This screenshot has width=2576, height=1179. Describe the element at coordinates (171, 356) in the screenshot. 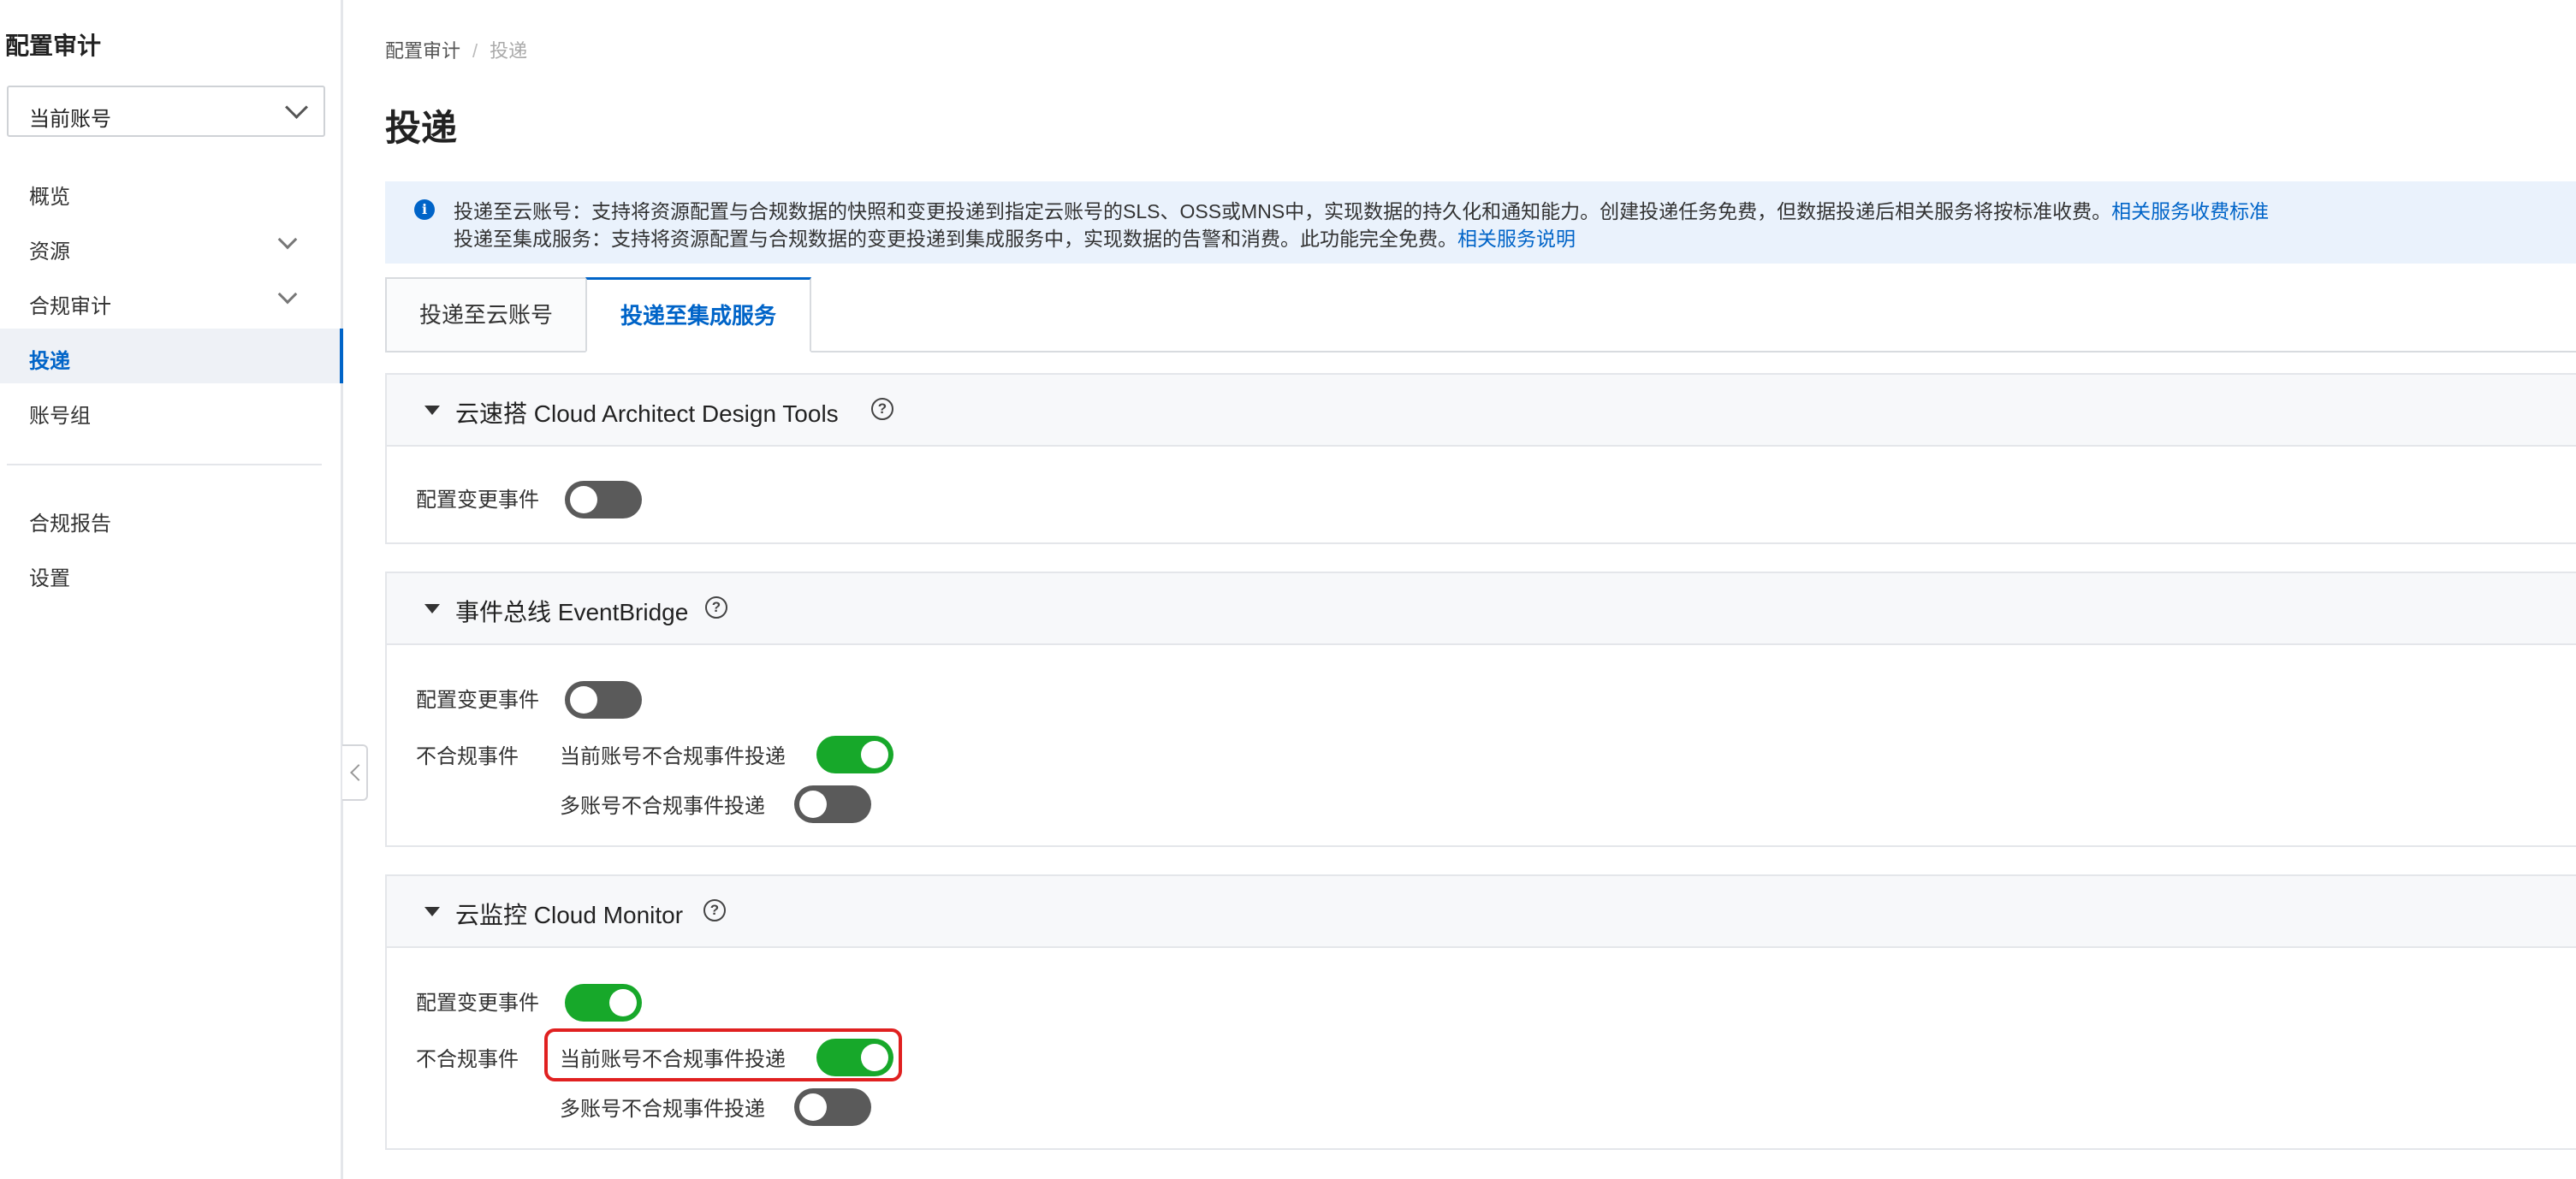

I see `sidebar-item-delivery: 投递` at that location.